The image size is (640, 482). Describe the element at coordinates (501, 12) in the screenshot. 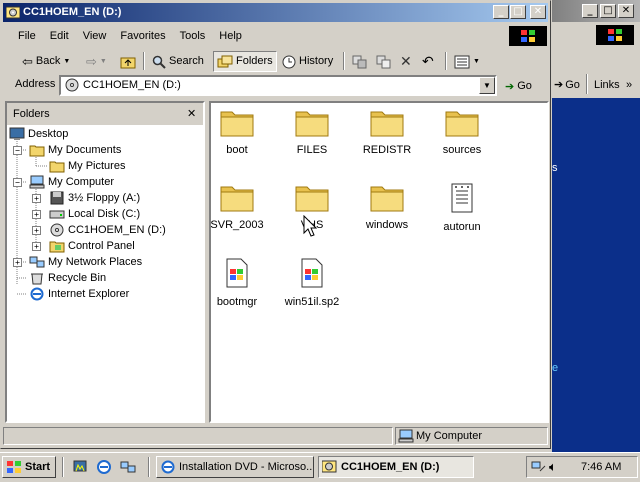

I see `minimize-button: _` at that location.